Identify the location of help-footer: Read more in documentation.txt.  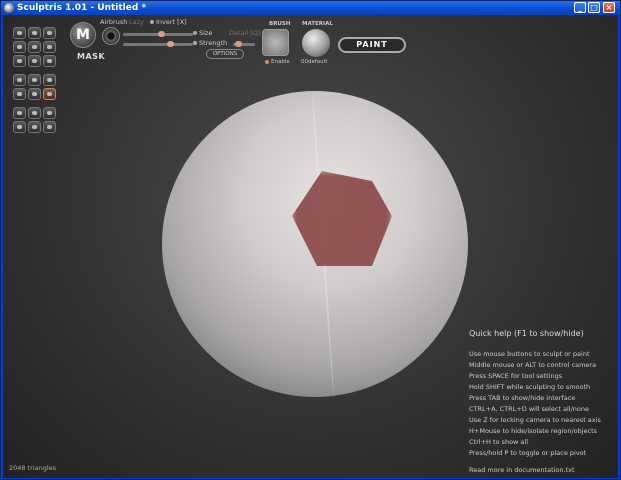
(522, 470).